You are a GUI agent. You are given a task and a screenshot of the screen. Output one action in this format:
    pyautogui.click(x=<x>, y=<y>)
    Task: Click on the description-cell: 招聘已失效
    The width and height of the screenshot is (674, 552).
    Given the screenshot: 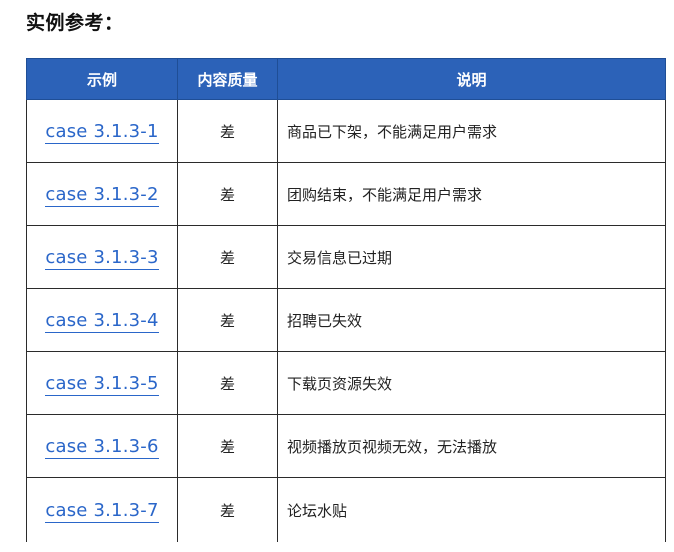 What is the action you would take?
    pyautogui.click(x=471, y=320)
    